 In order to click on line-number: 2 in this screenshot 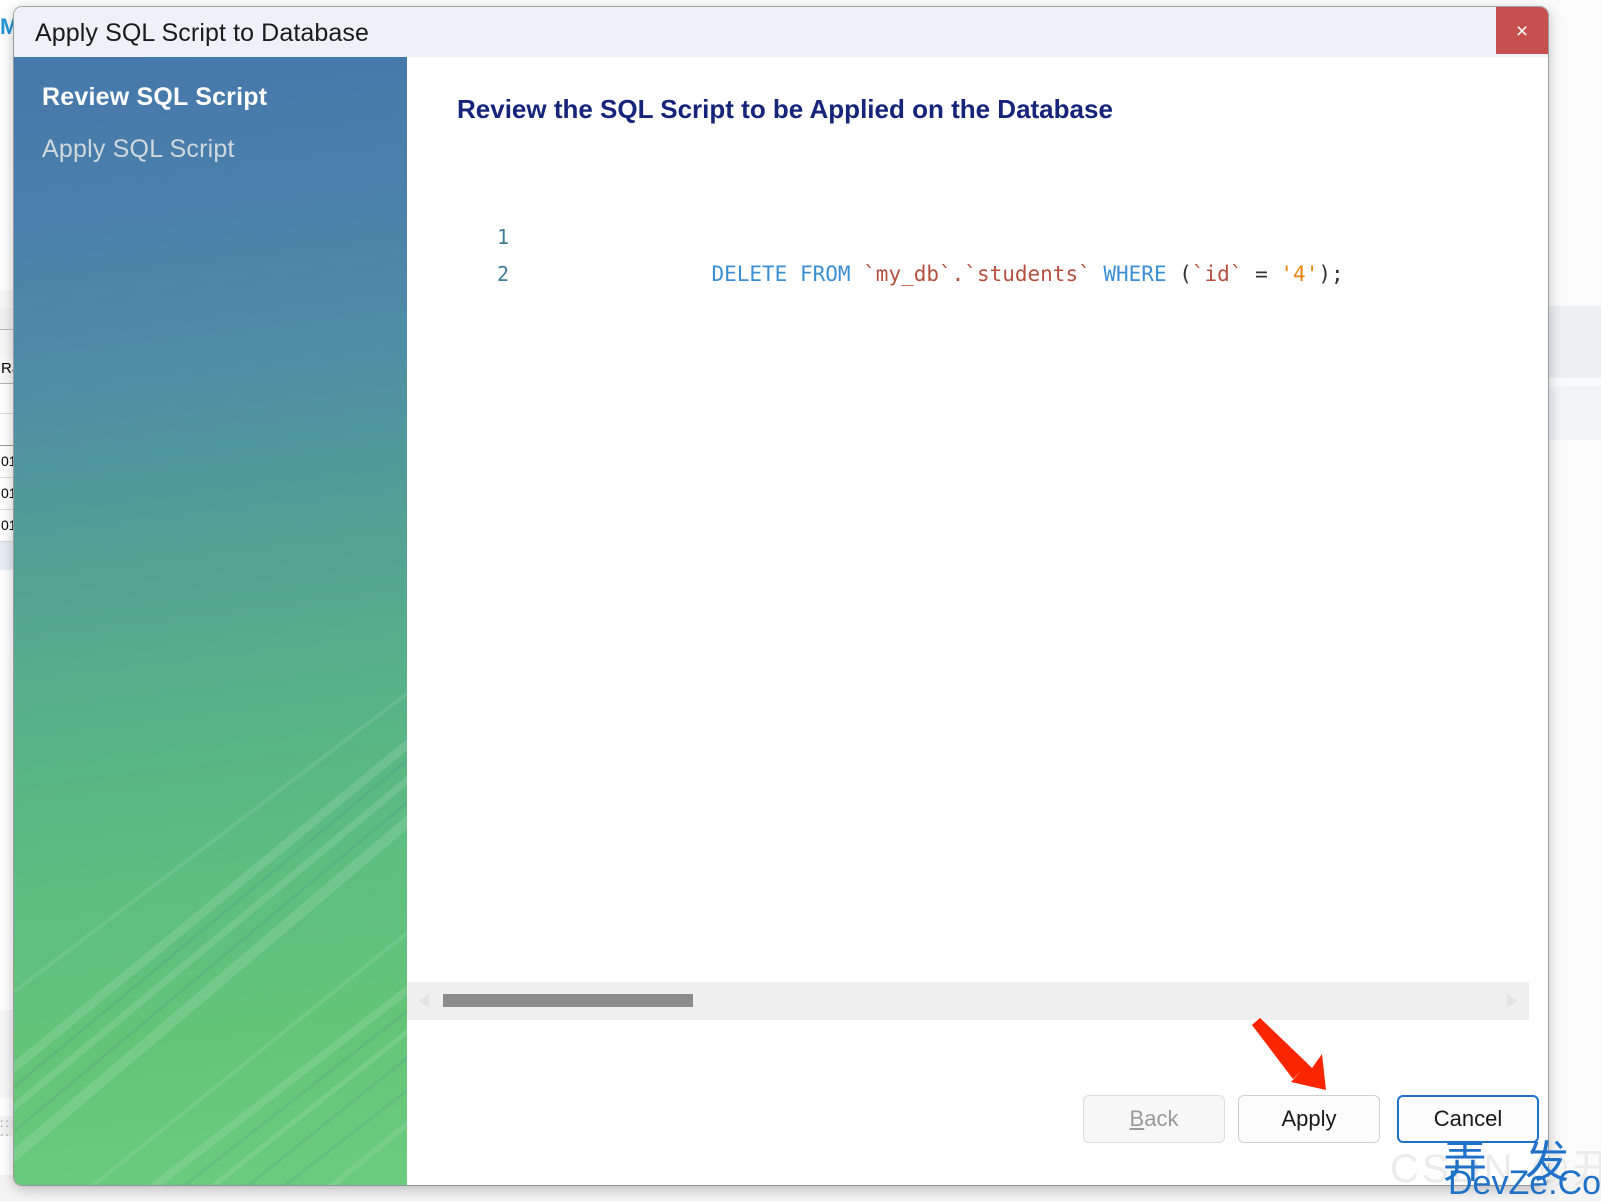, I will do `click(502, 274)`.